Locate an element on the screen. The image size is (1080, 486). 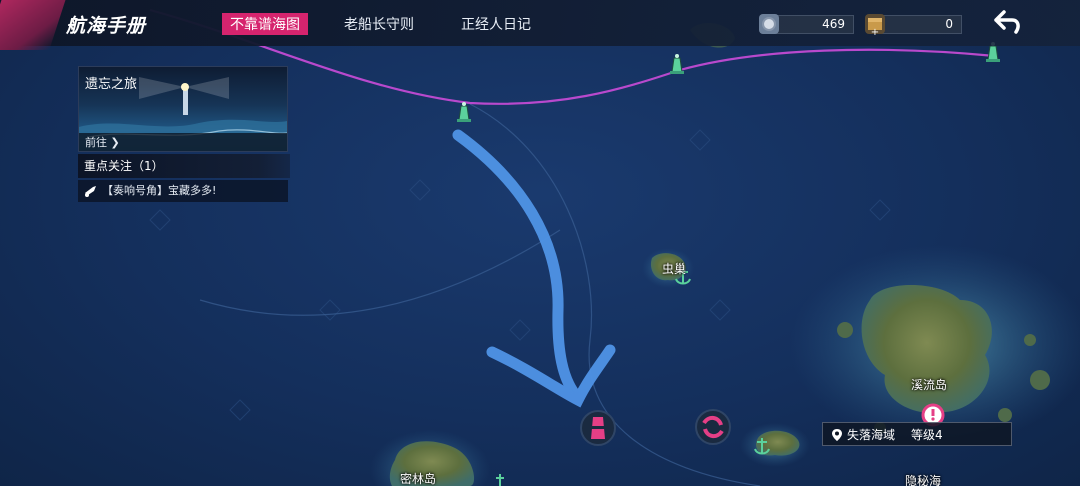
annotation-arrow is located at coordinates (534, 268).